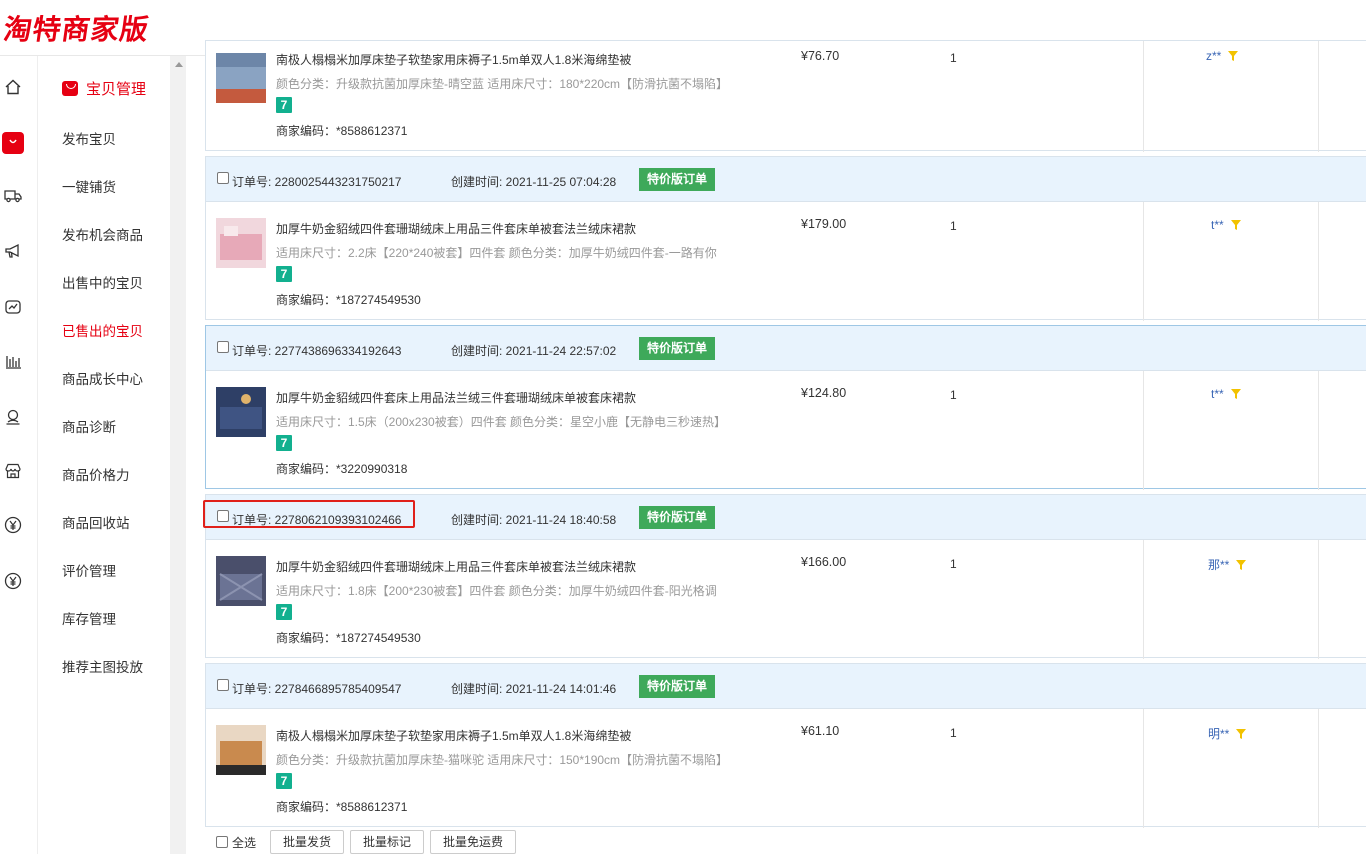 The width and height of the screenshot is (1366, 854). Describe the element at coordinates (179, 64) in the screenshot. I see `scroll-up-arrow-icon` at that location.